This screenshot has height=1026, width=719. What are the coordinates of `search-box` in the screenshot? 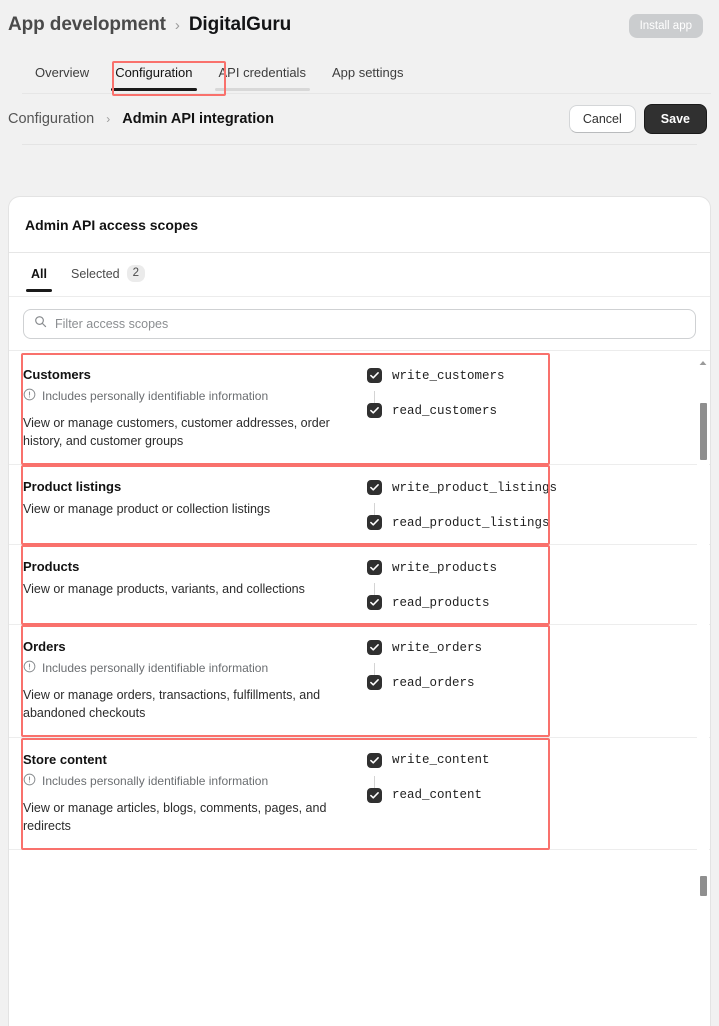 It's located at (359, 324).